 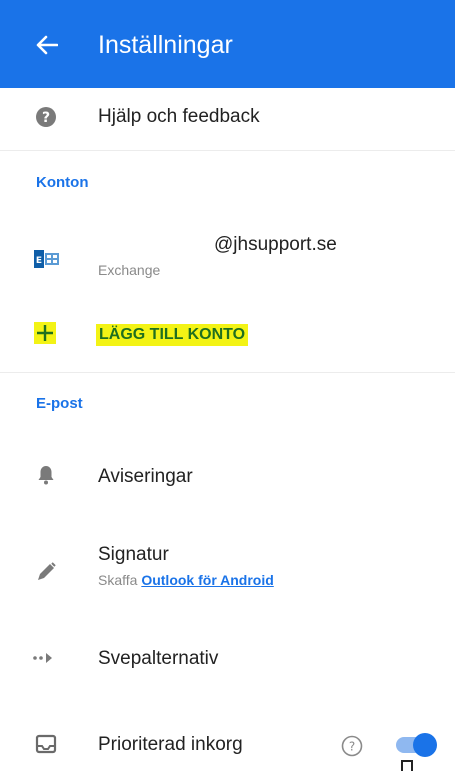 I want to click on inbox-icon, so click(x=46, y=744).